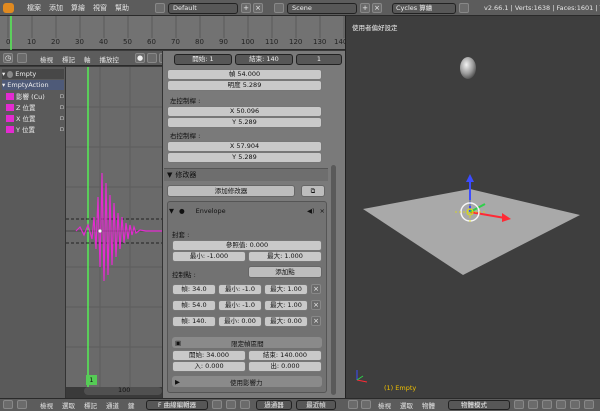 This screenshot has height=411, width=600. I want to click on graph-menu-frame: 軸, so click(87, 59).